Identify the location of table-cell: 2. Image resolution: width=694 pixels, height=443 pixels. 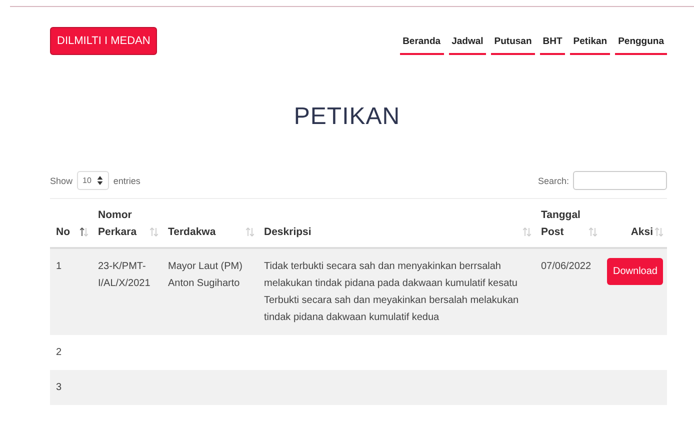
(71, 352).